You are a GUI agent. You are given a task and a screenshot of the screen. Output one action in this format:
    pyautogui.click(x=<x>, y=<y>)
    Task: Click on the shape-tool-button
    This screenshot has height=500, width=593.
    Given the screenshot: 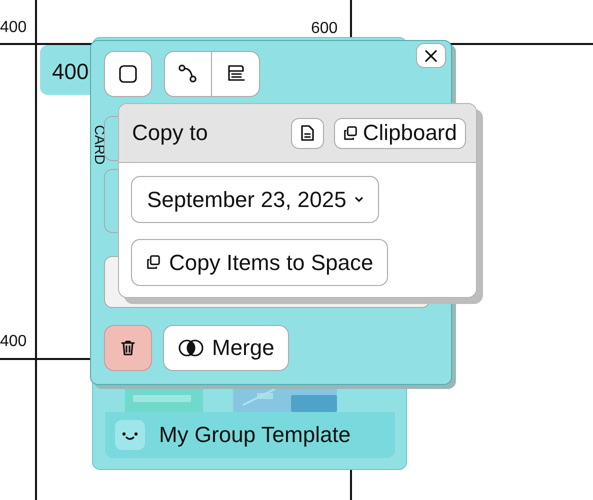 What is the action you would take?
    pyautogui.click(x=128, y=74)
    